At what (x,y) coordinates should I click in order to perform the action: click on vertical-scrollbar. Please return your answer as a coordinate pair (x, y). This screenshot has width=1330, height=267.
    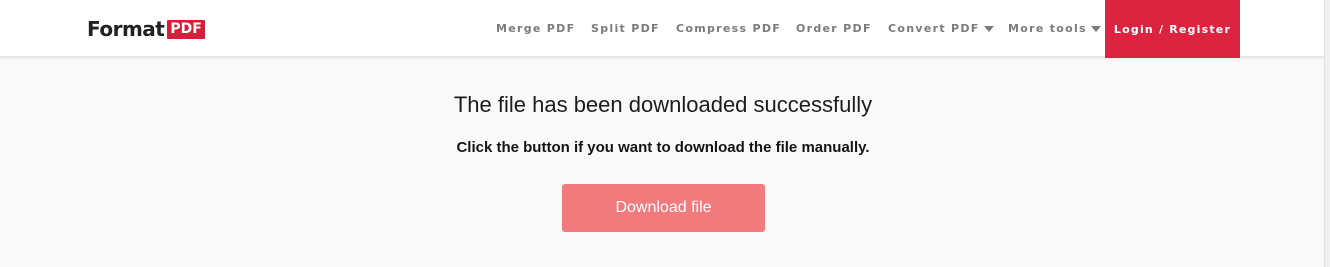
    Looking at the image, I should click on (1327, 133).